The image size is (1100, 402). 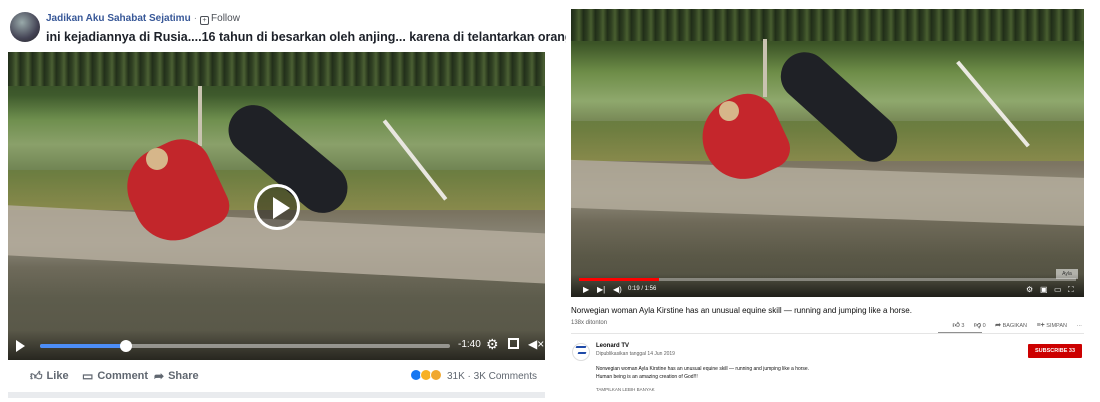 What do you see at coordinates (513, 343) in the screenshot?
I see `fullscreen-icon` at bounding box center [513, 343].